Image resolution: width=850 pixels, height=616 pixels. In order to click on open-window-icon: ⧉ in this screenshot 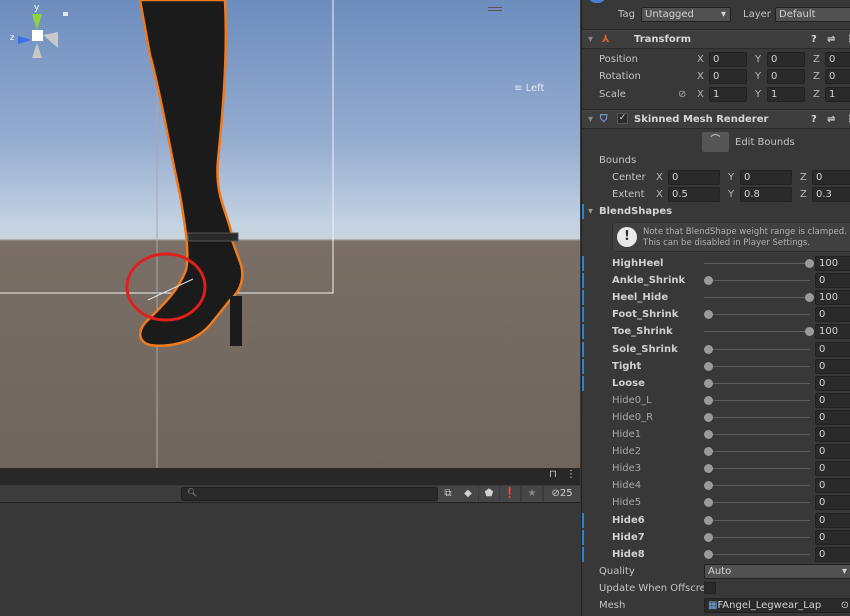, I will do `click(448, 494)`.